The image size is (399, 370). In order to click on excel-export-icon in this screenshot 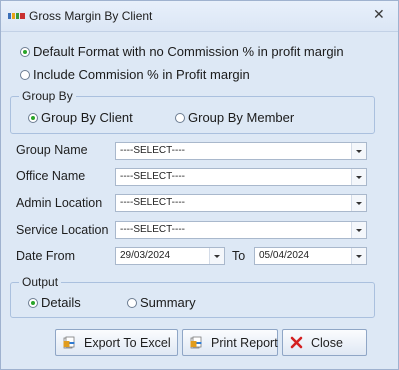, I will do `click(69, 342)`.